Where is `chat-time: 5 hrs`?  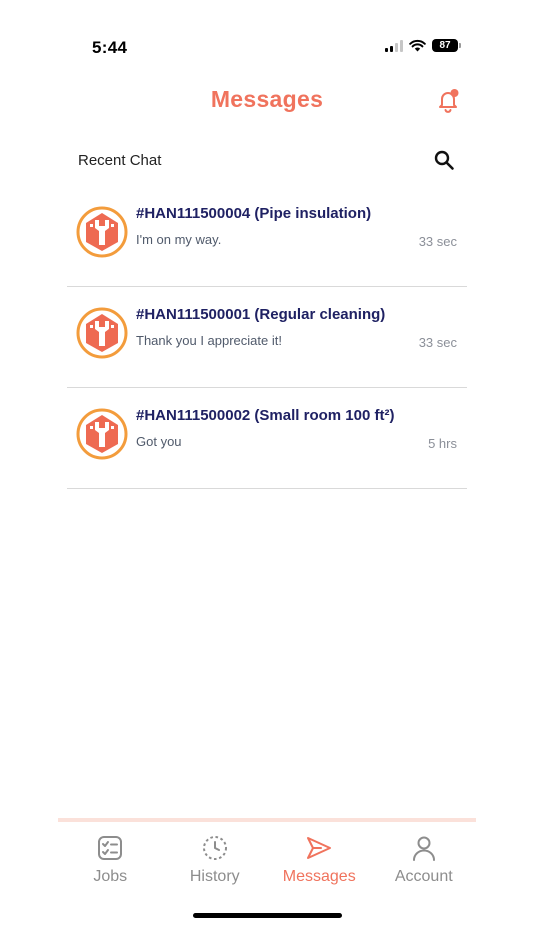
chat-time: 5 hrs is located at coordinates (442, 443).